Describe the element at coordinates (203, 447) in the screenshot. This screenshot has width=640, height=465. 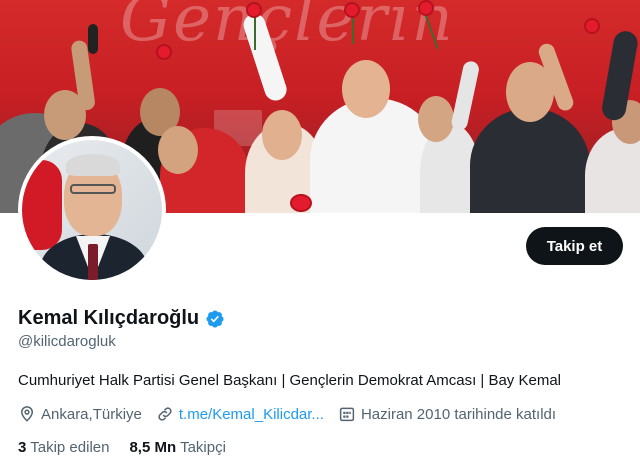
I see `followers-label: Takipçi` at that location.